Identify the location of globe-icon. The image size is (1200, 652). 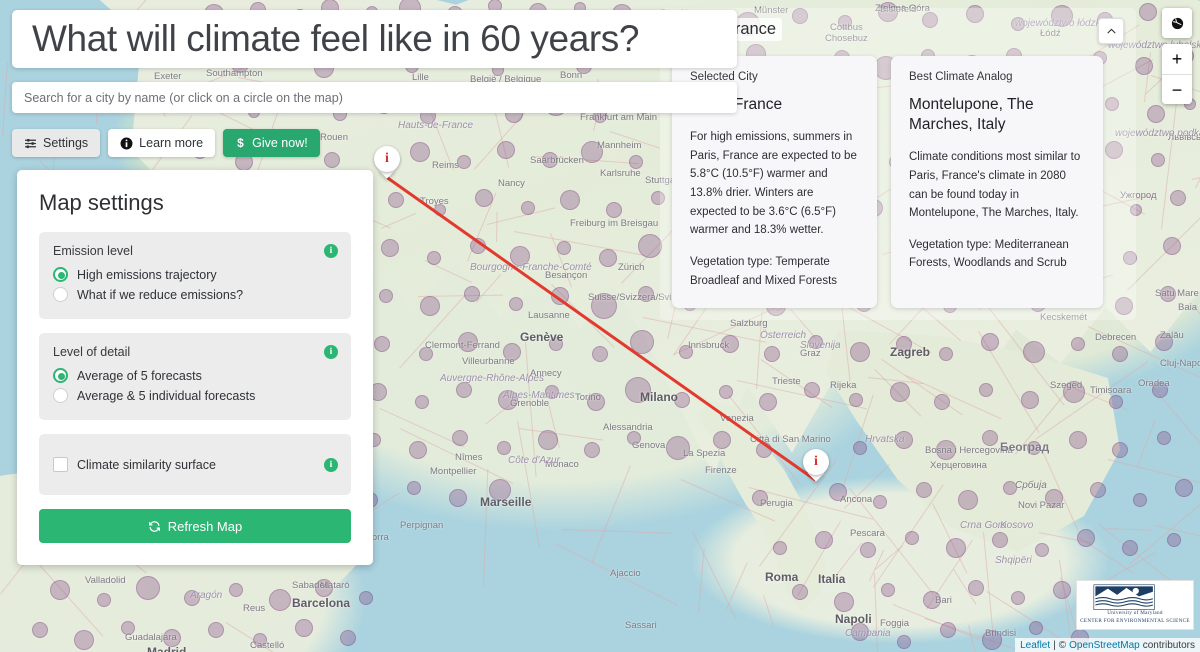
(1177, 23).